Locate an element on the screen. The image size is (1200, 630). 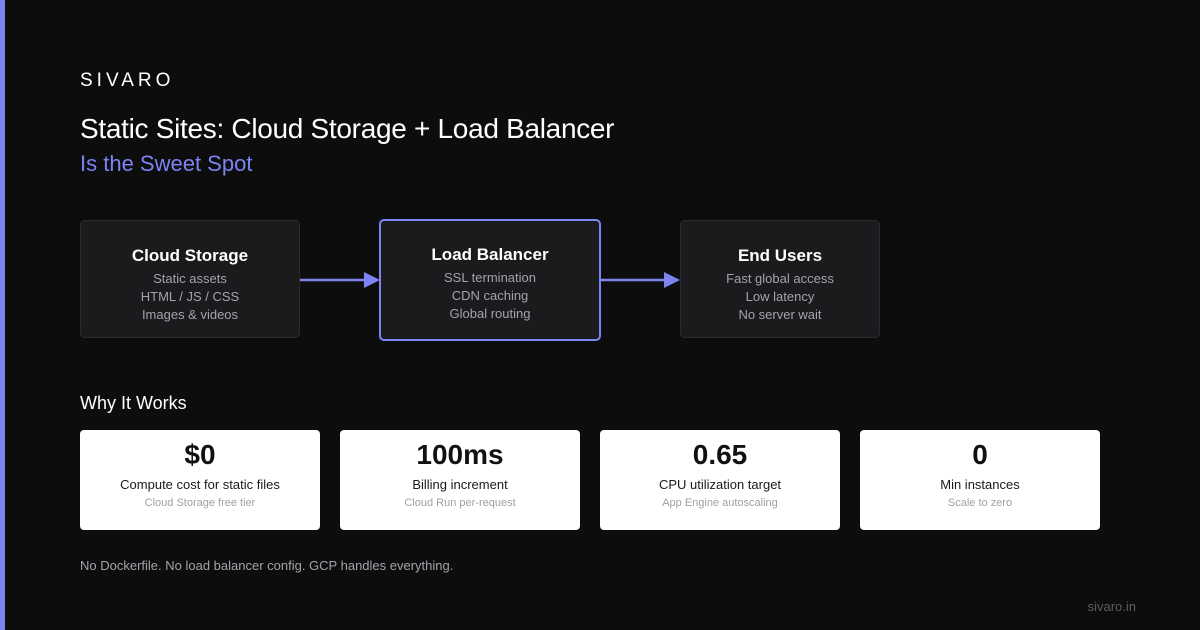
node-line: Fast global access is located at coordinates (780, 278).